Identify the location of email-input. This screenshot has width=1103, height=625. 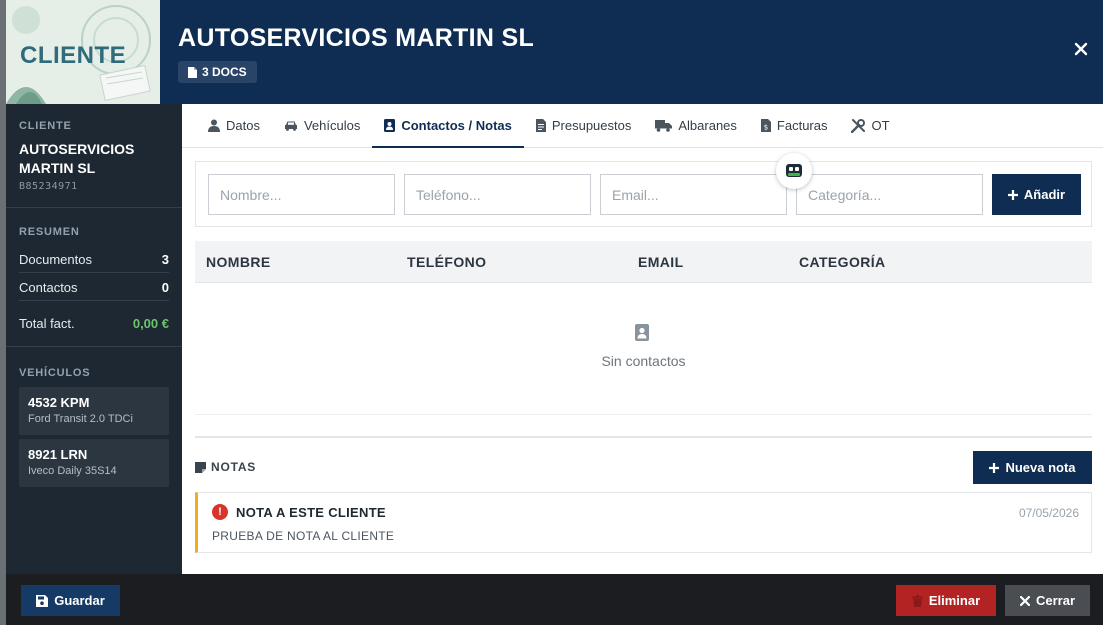
(693, 194).